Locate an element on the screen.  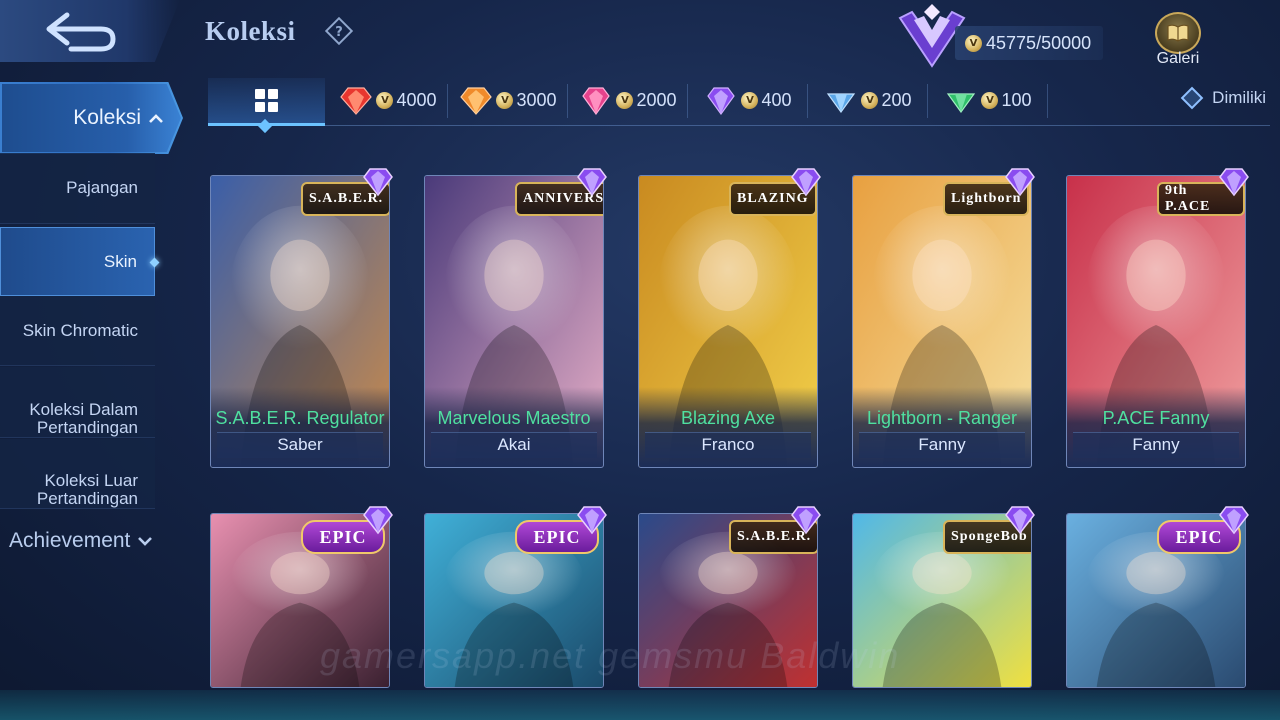
galeri-label: Galeri is located at coordinates (1178, 58).